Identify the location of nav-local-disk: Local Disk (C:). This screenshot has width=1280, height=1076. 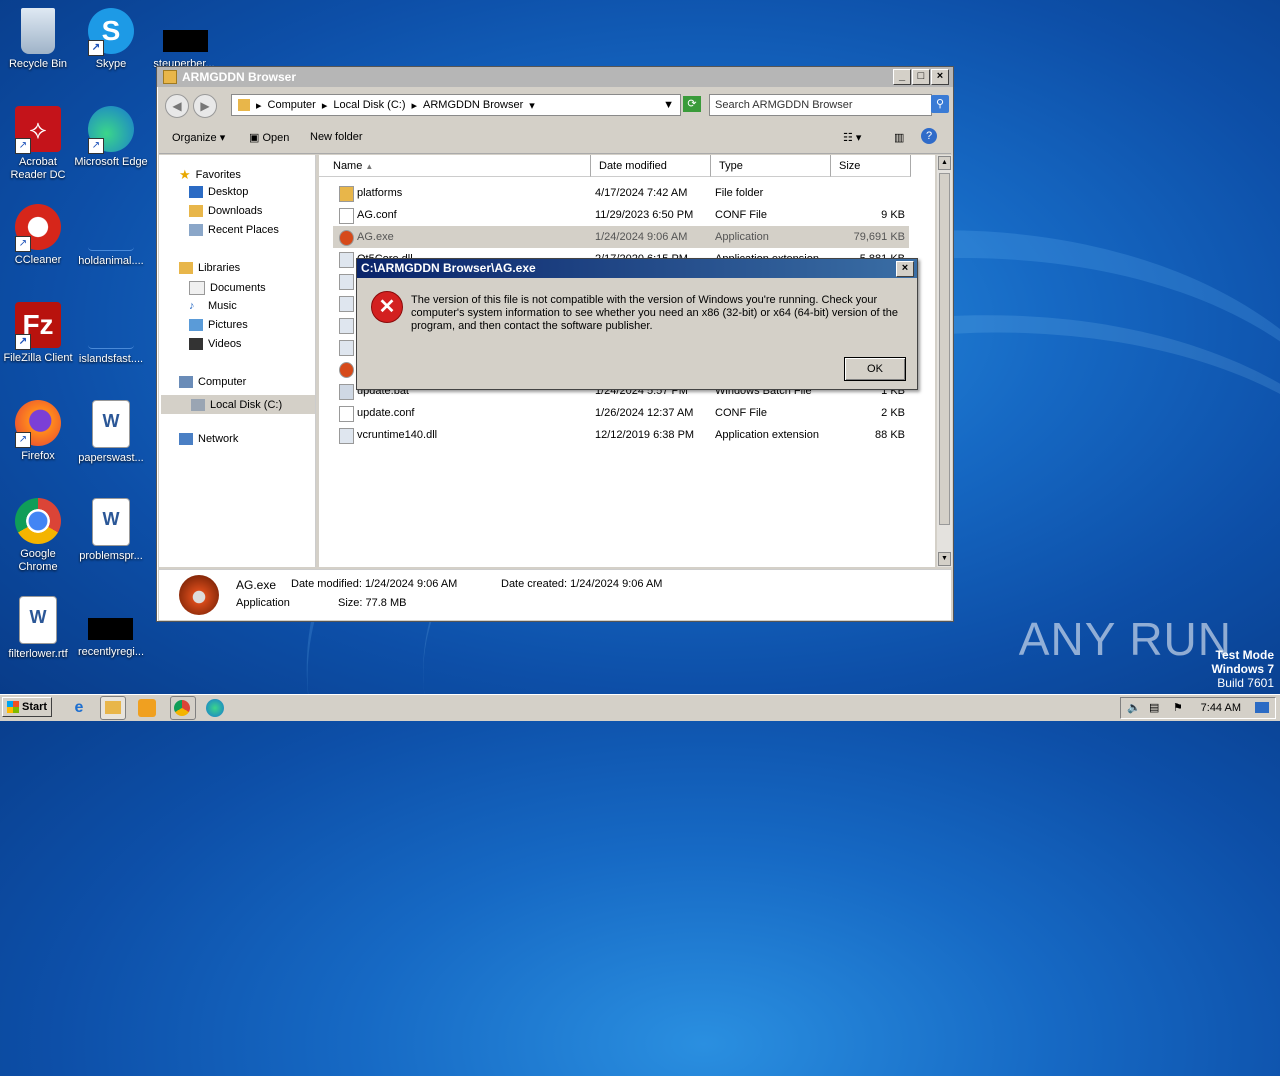
(238, 404).